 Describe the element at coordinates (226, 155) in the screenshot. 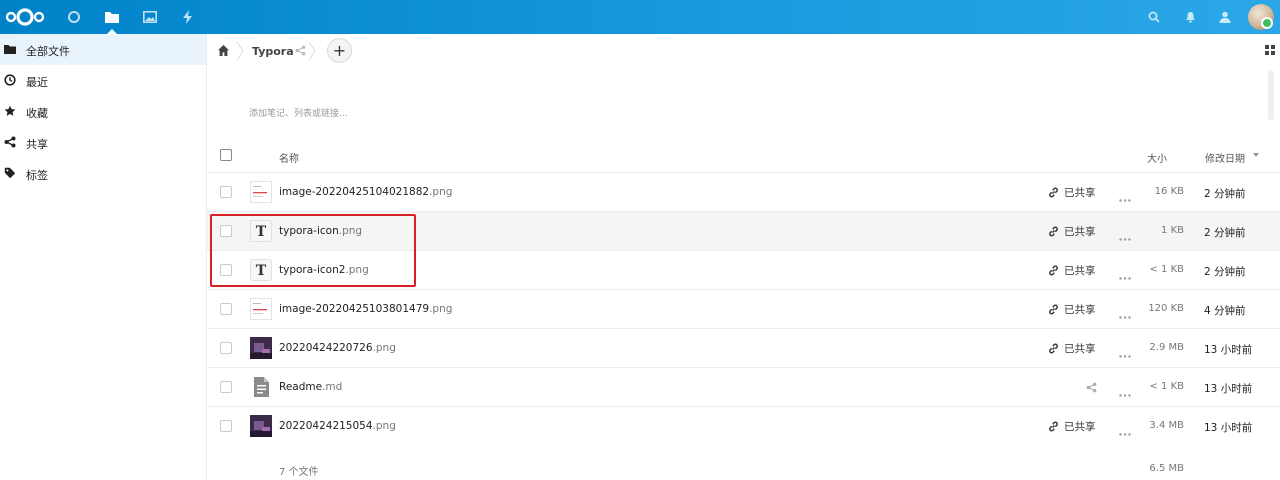

I see `select-all-checkbox` at that location.